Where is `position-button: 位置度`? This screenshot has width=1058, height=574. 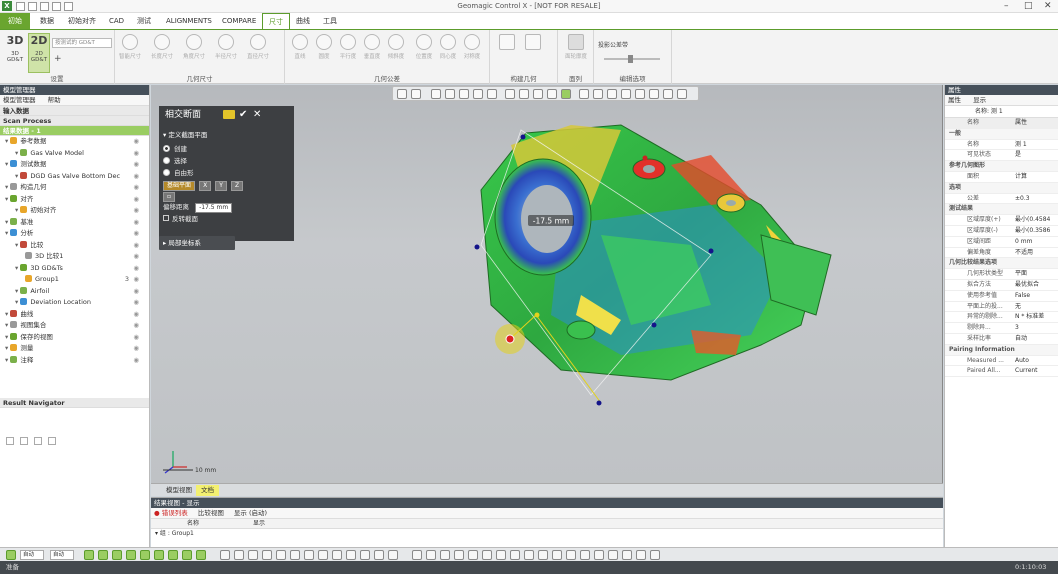 position-button: 位置度 is located at coordinates (424, 47).